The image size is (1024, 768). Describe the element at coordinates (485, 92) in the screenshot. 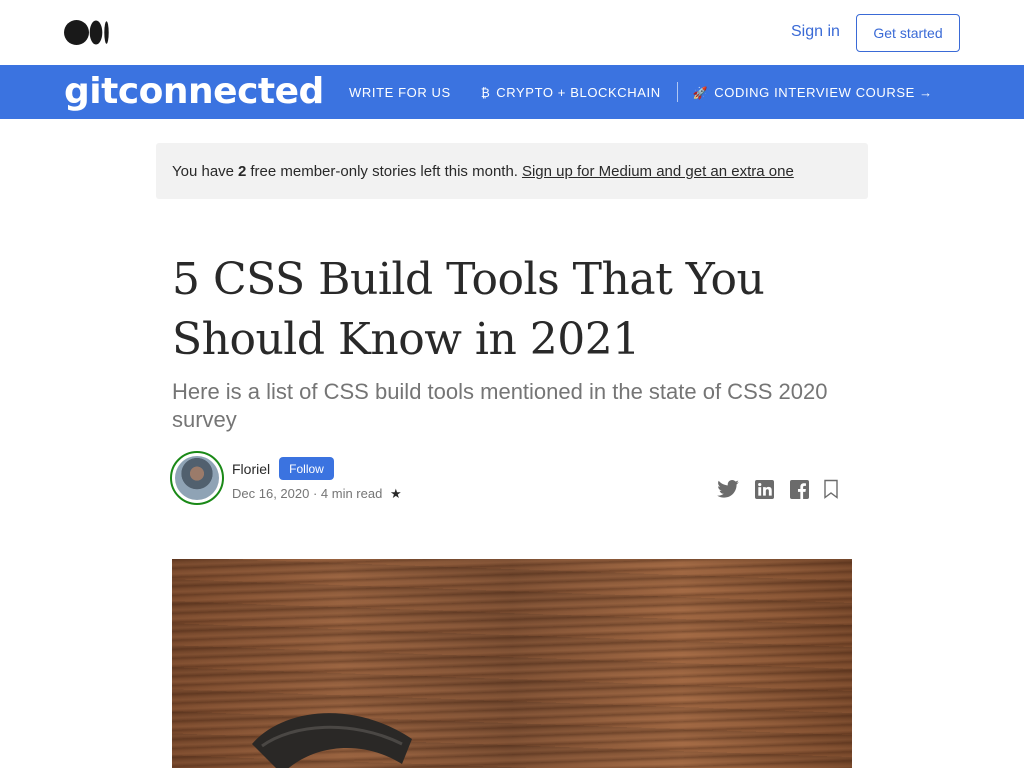

I see `bitcoin-icon: ₿` at that location.